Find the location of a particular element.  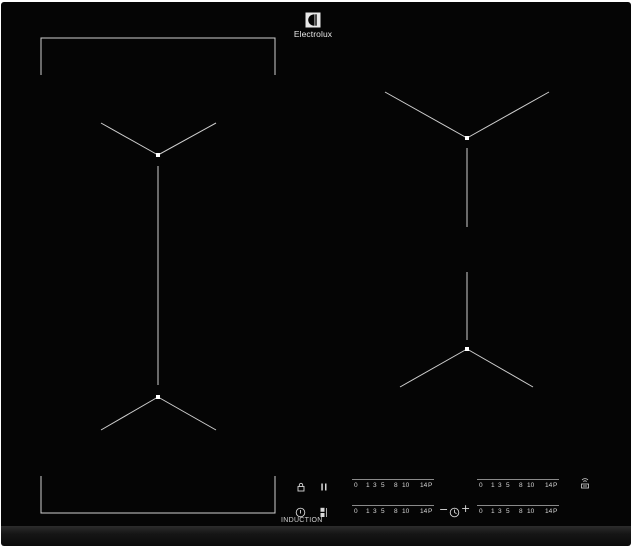

power-scale-rear-right: 0 1 3 5 8 10 14 P is located at coordinates (518, 486).